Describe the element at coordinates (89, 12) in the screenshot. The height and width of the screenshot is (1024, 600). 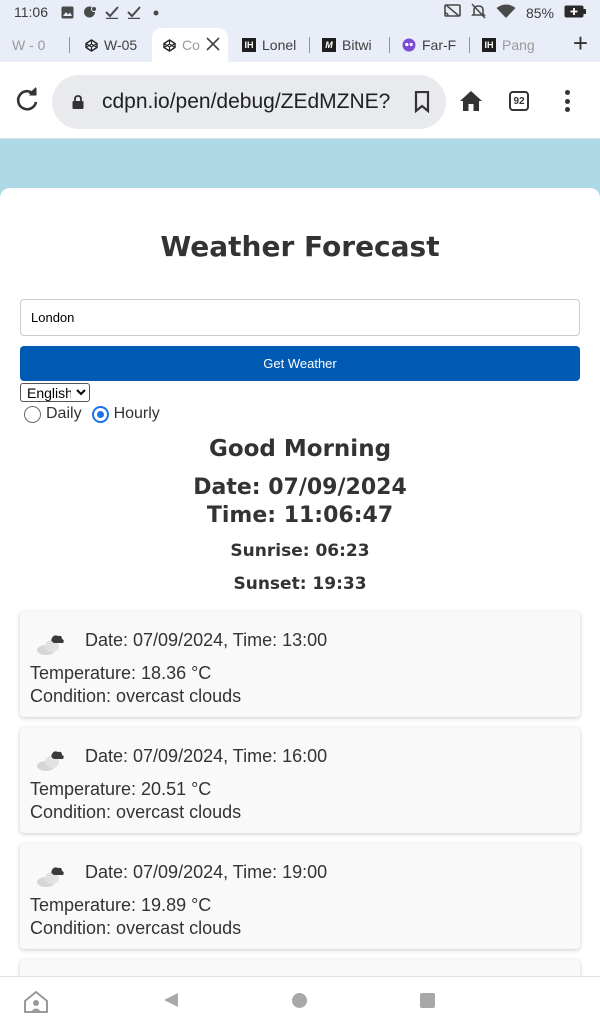
I see `chat-icon` at that location.